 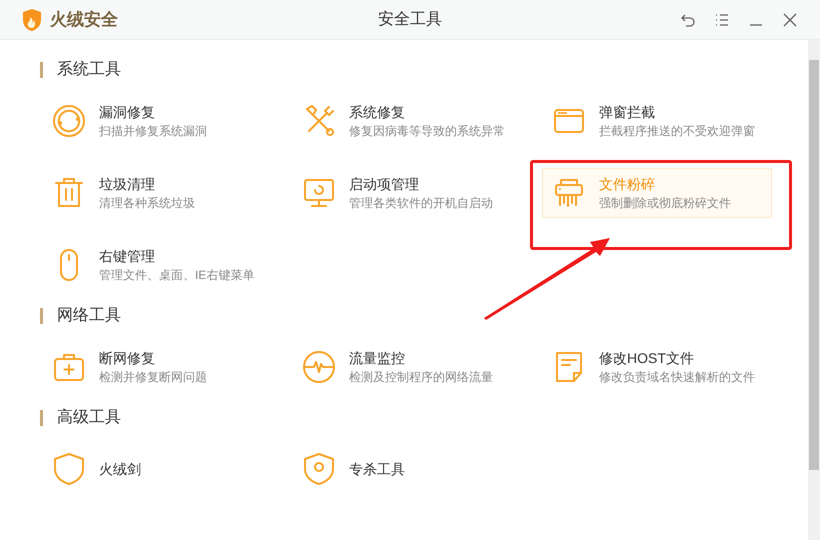 I want to click on tool-item: 断网修复 检测并修复断网问题, so click(x=157, y=367).